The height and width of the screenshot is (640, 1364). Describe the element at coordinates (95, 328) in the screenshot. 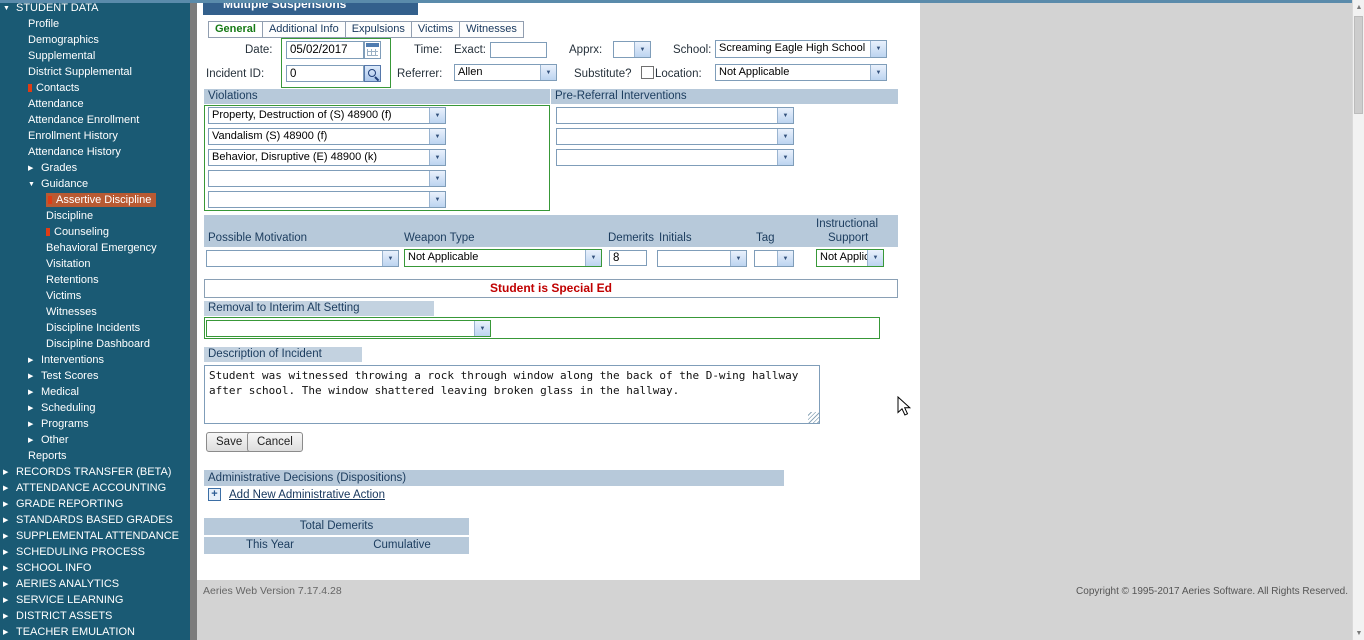

I see `sidebar-item-discipline-incidents: Discipline Incidents` at that location.